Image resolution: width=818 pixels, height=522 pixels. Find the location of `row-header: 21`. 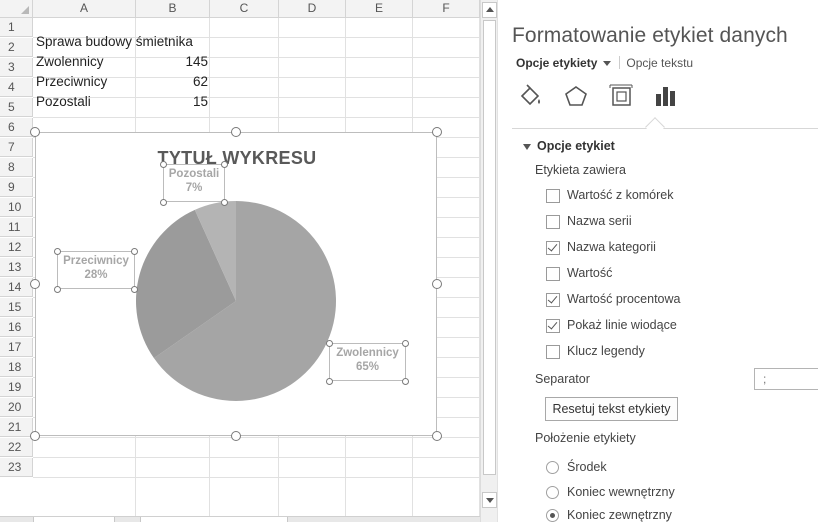

row-header: 21 is located at coordinates (16, 427).